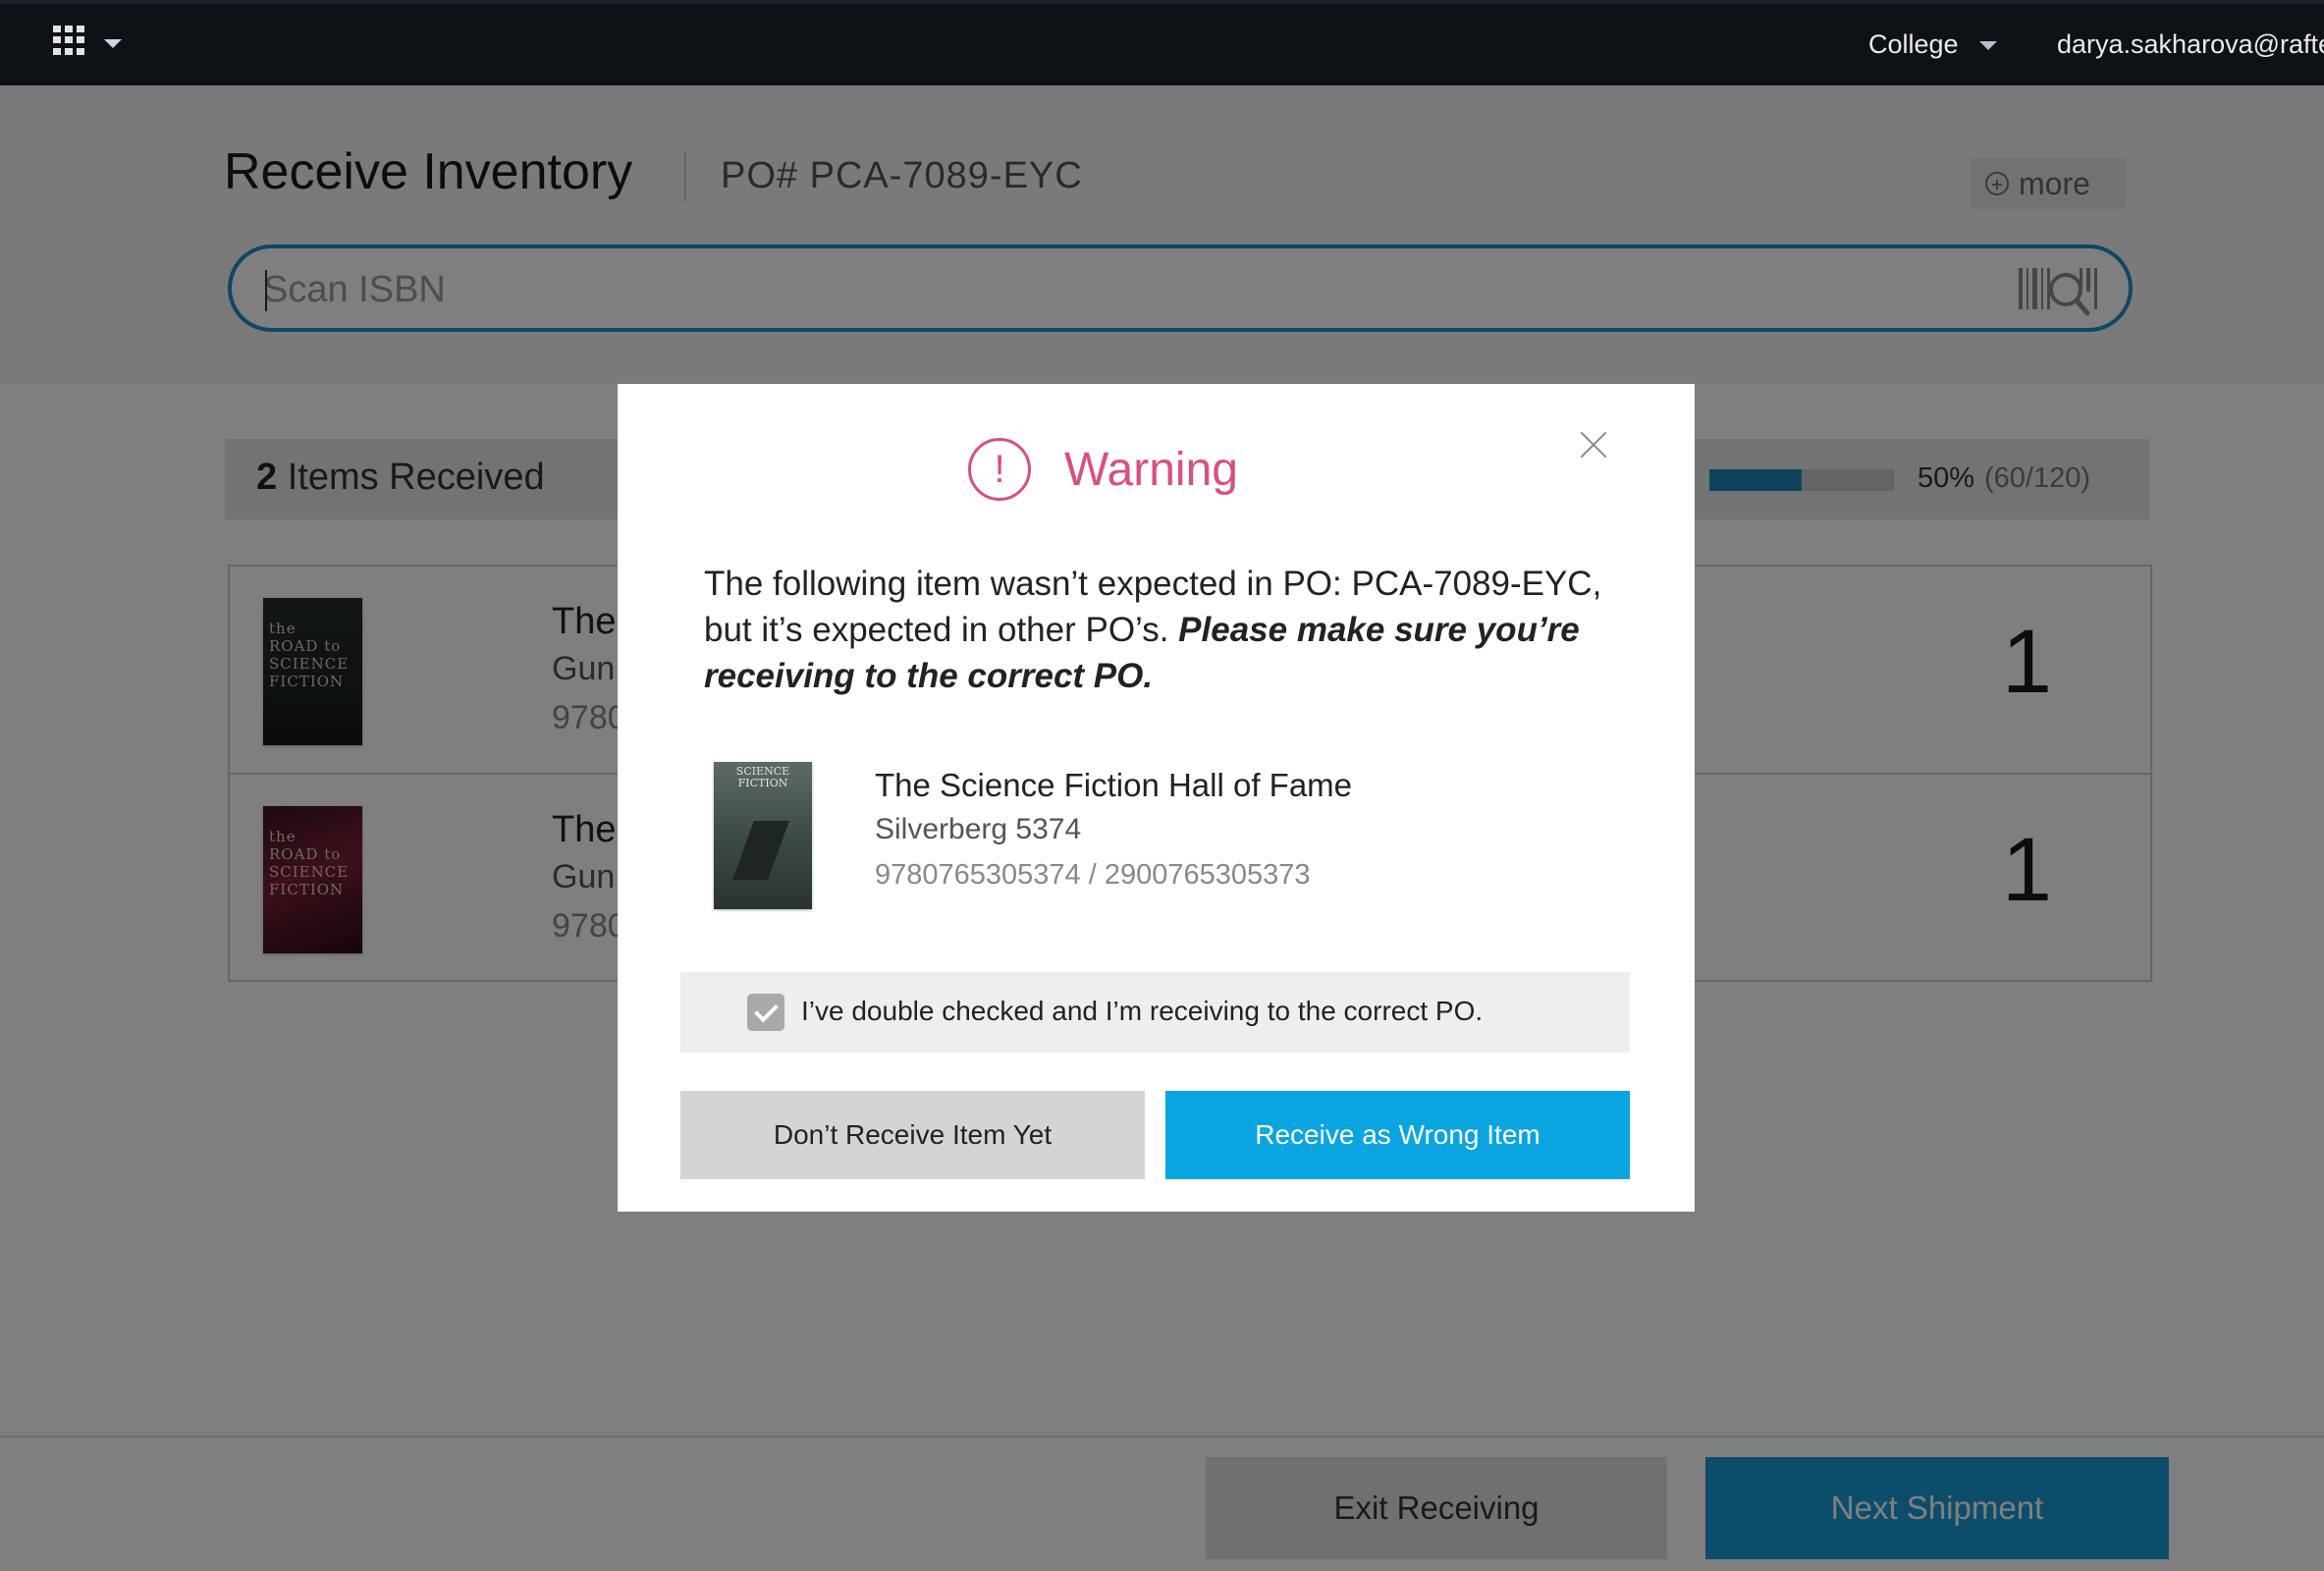  Describe the element at coordinates (1397, 1135) in the screenshot. I see `receive-wrong-item-button: Receive as Wrong Item` at that location.